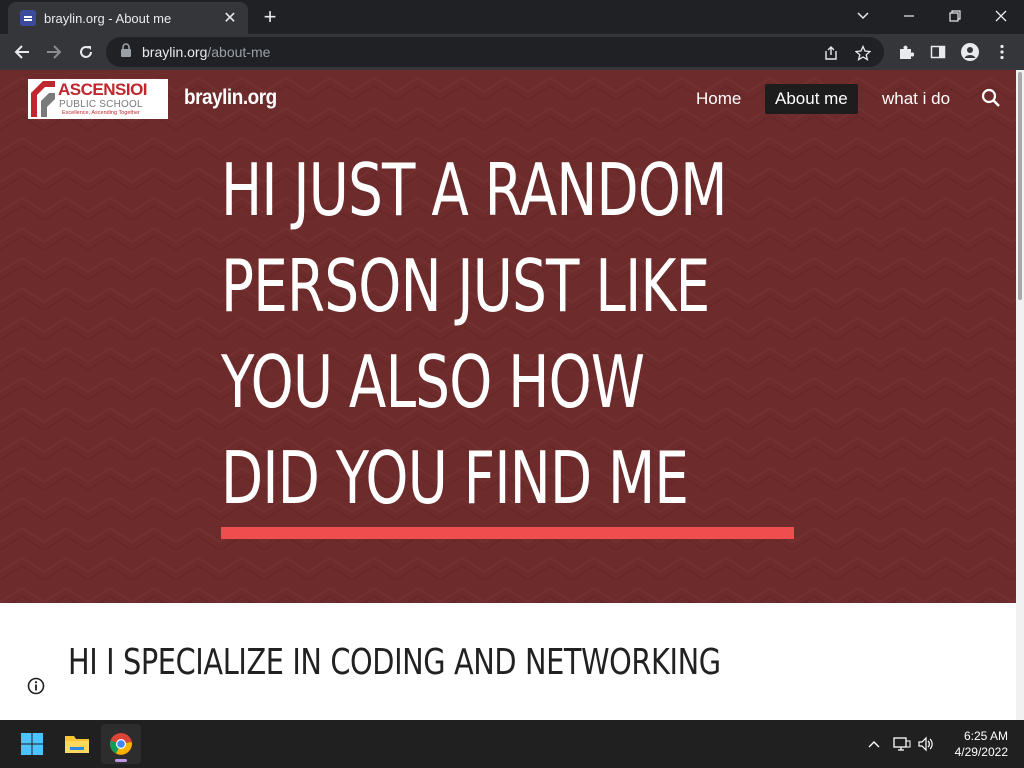  What do you see at coordinates (230, 18) in the screenshot?
I see `tab-close-icon: ✕` at bounding box center [230, 18].